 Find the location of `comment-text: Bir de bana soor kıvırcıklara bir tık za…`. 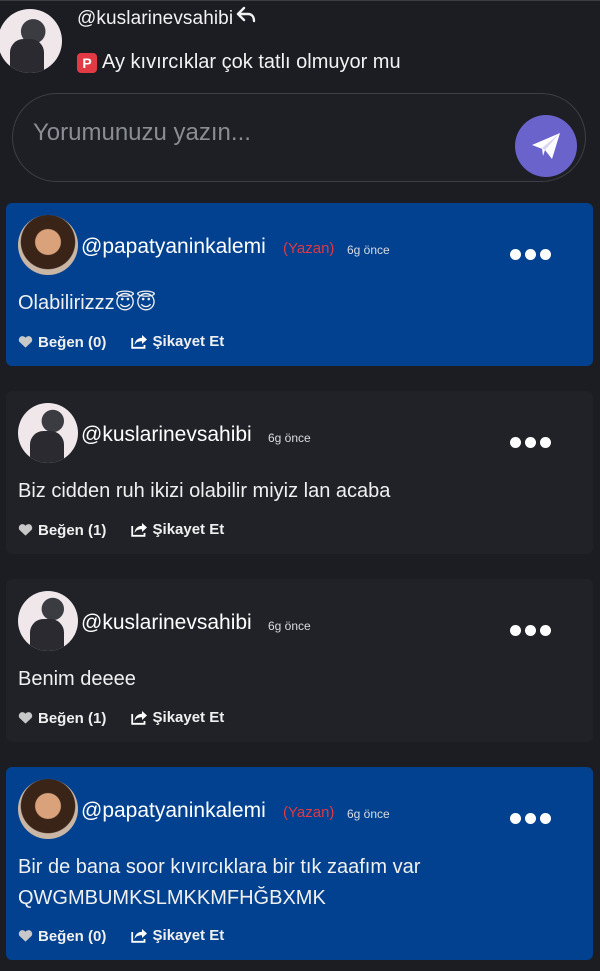

comment-text: Bir de bana soor kıvırcıklara bir tık za… is located at coordinates (219, 883).